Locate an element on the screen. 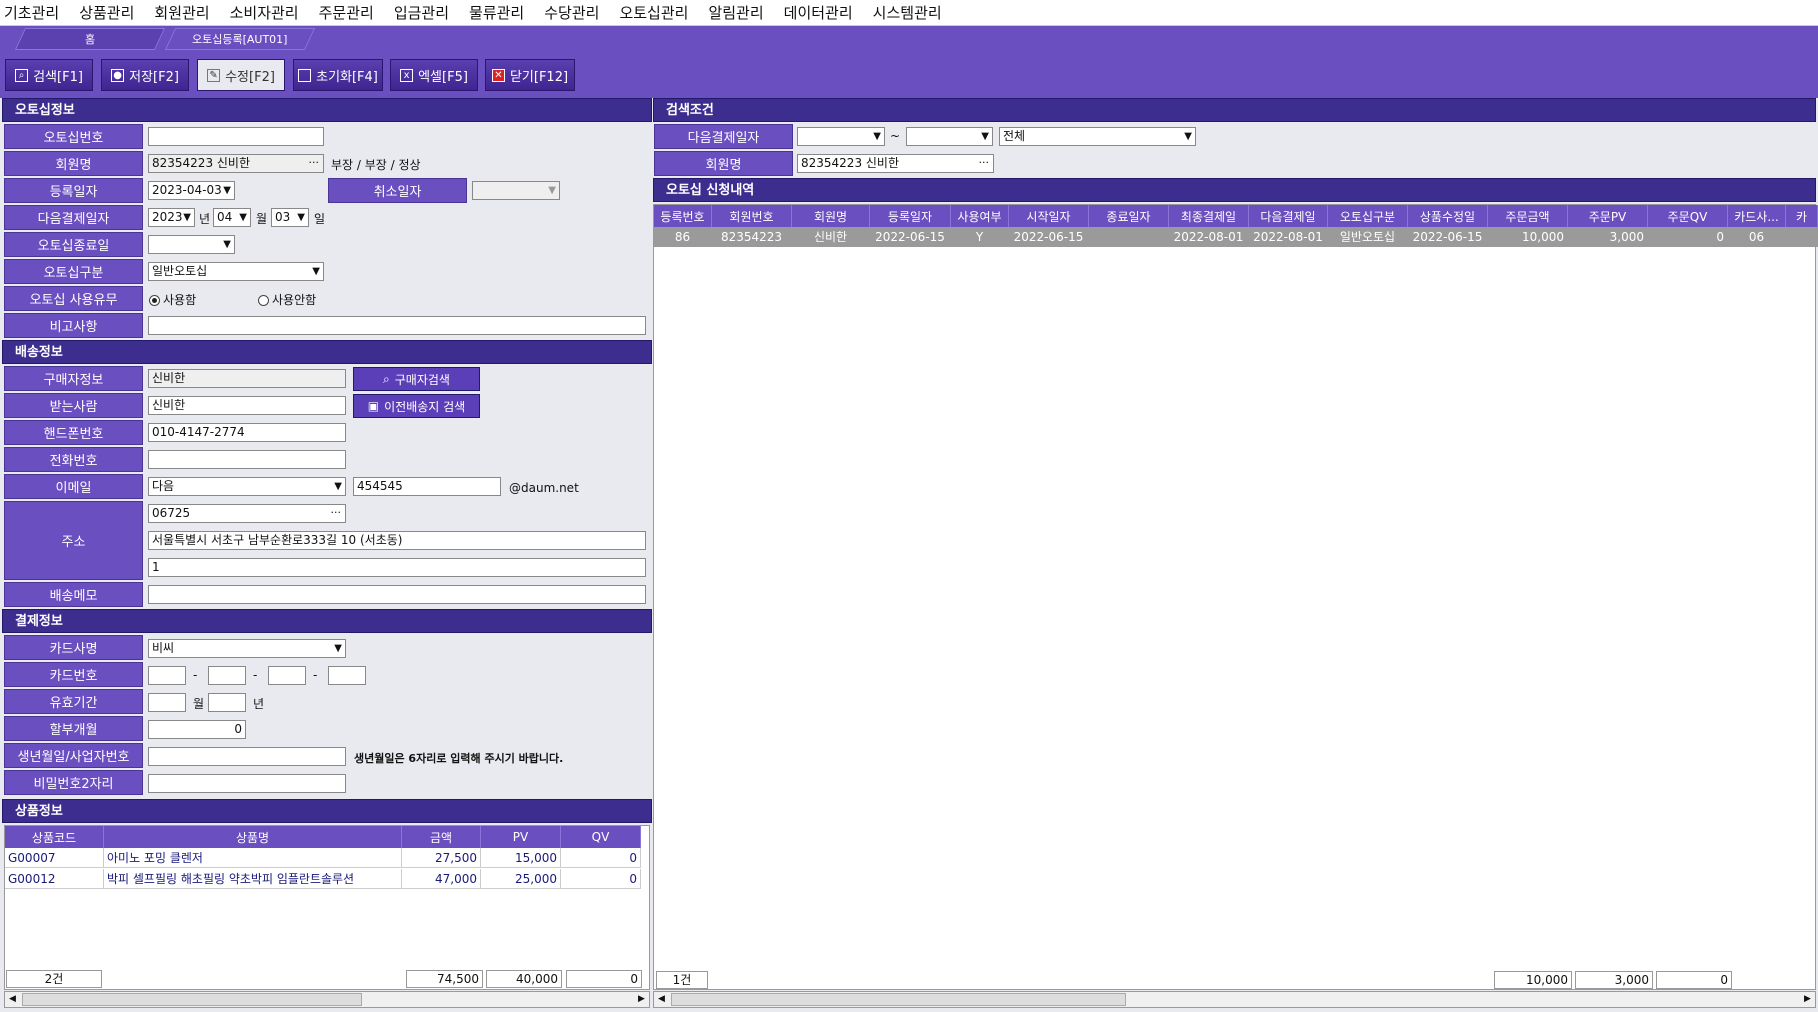  next-pay-month-select: 04 is located at coordinates (232, 217).